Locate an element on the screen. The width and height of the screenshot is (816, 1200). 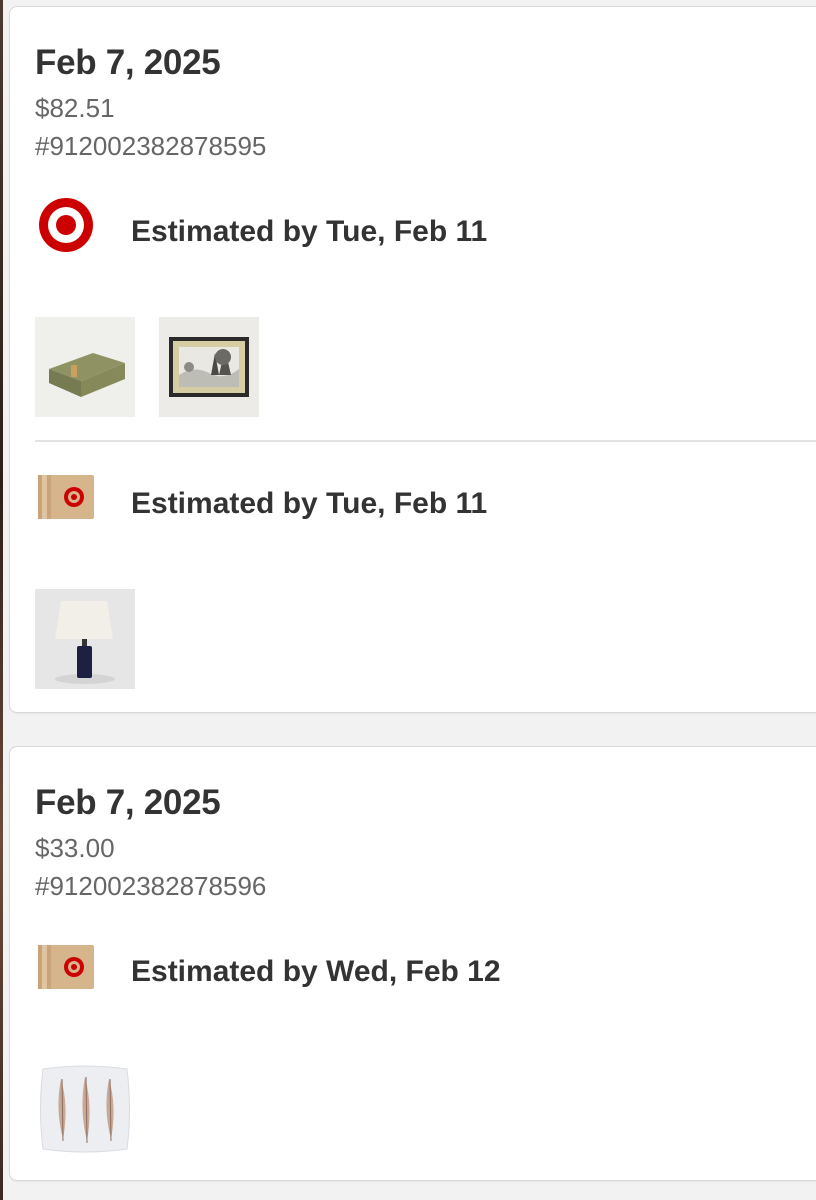
shipment-estimate: Estimated by Wed, Feb 12 is located at coordinates (316, 971).